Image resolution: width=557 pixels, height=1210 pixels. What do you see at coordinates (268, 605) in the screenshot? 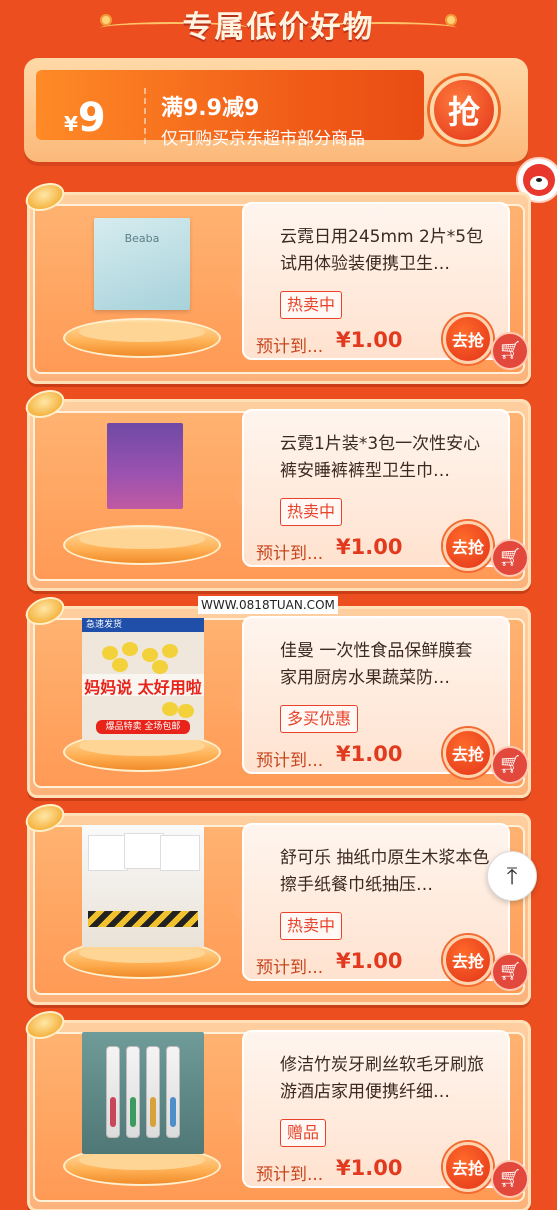
I see `watermark-text: WWW.0818TUAN.COM` at bounding box center [268, 605].